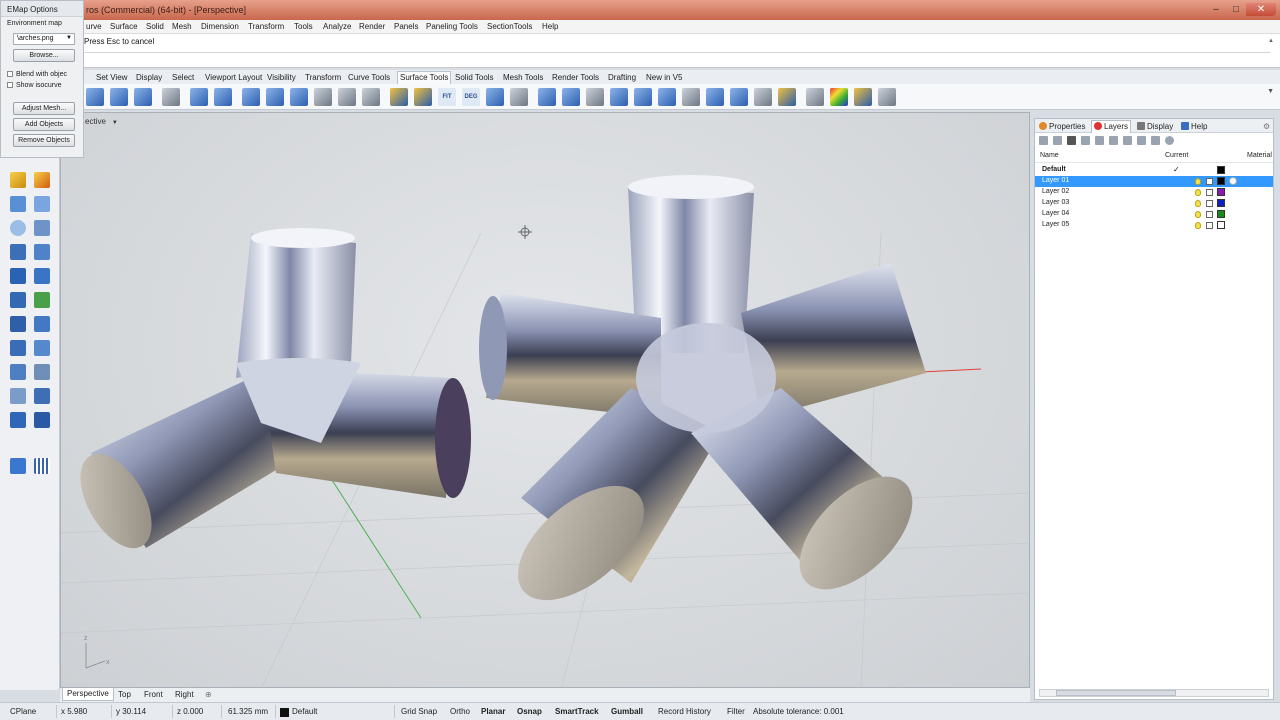 Image resolution: width=1280 pixels, height=720 pixels. I want to click on layer-row-05: Layer 05, so click(1154, 225).